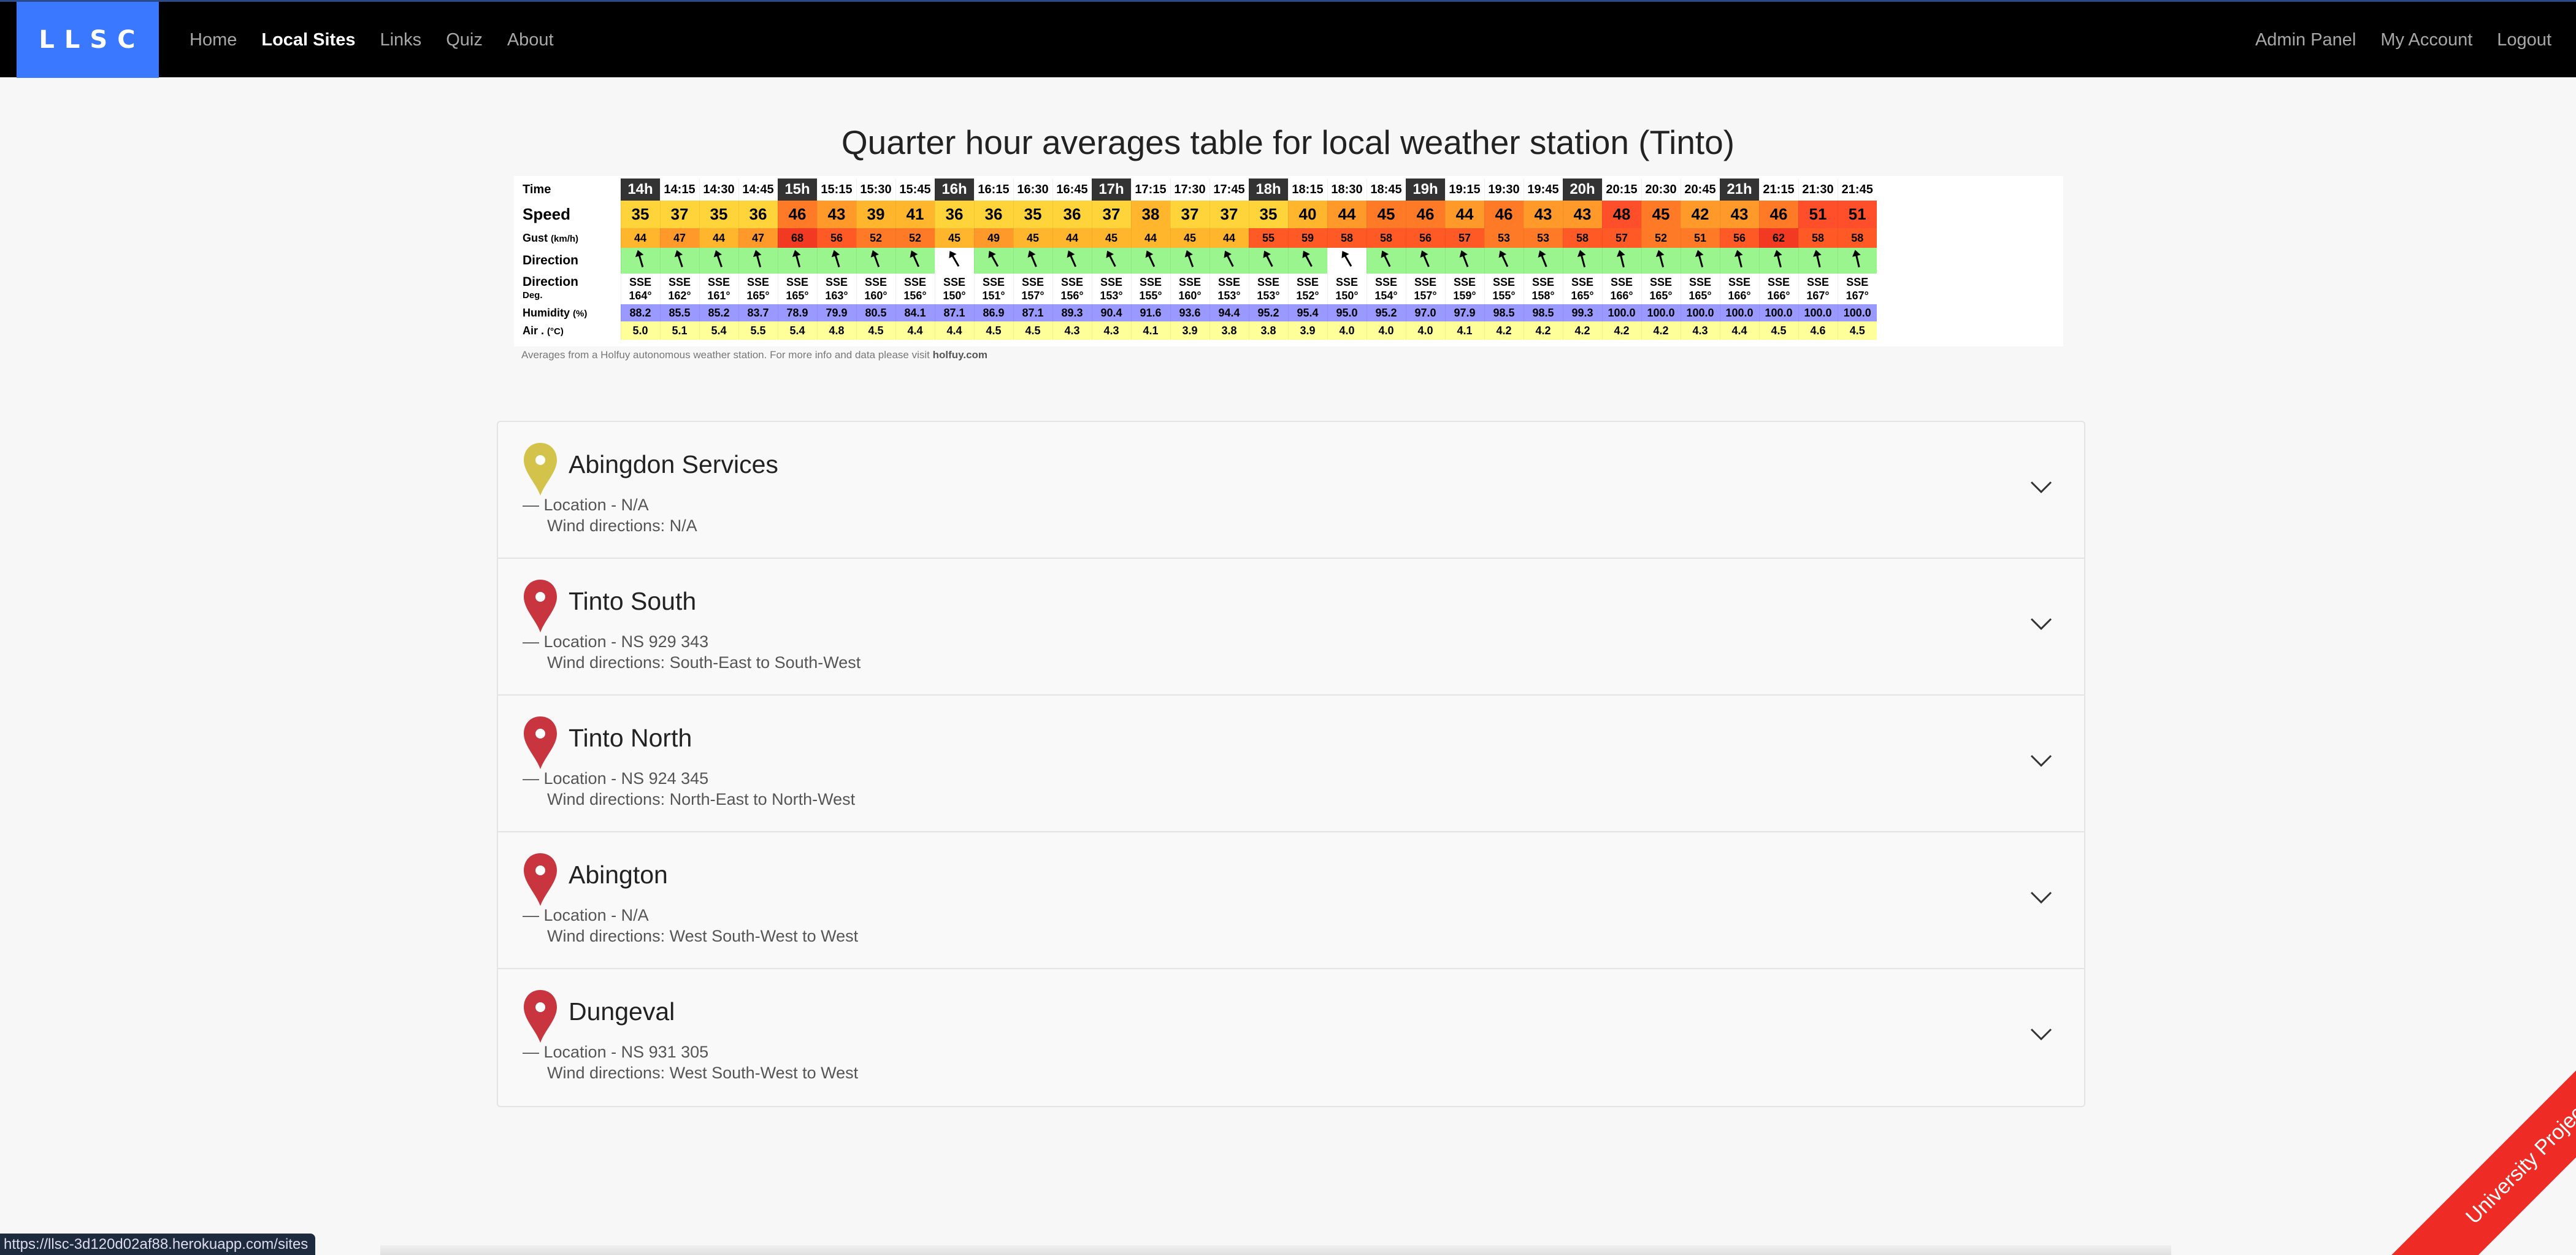  I want to click on direction-deg-cell: SSE 165°, so click(797, 289).